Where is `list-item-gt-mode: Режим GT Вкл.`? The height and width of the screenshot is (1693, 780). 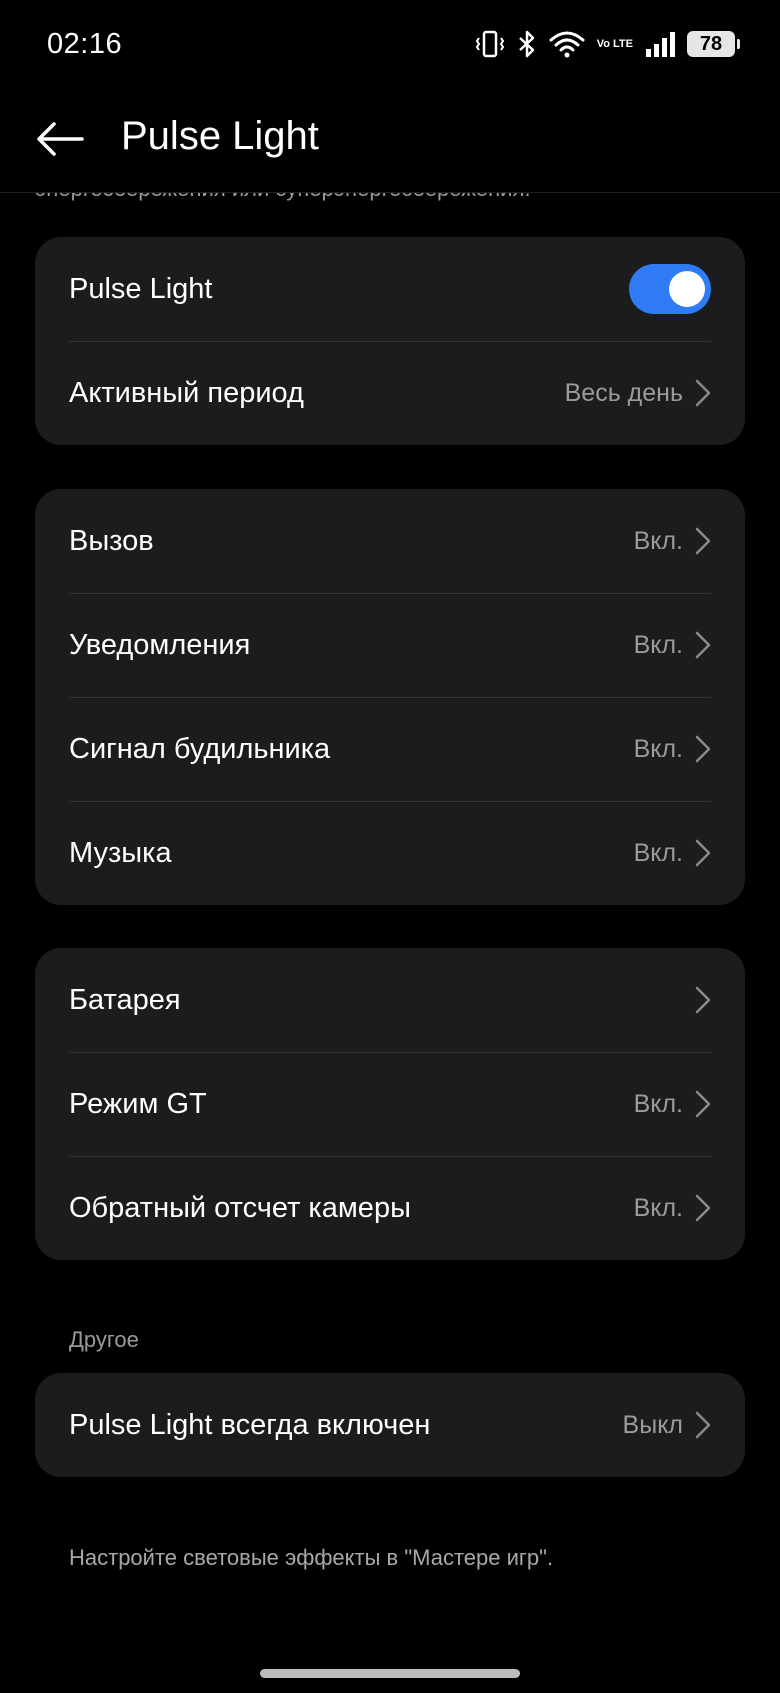 list-item-gt-mode: Режим GT Вкл. is located at coordinates (390, 1104).